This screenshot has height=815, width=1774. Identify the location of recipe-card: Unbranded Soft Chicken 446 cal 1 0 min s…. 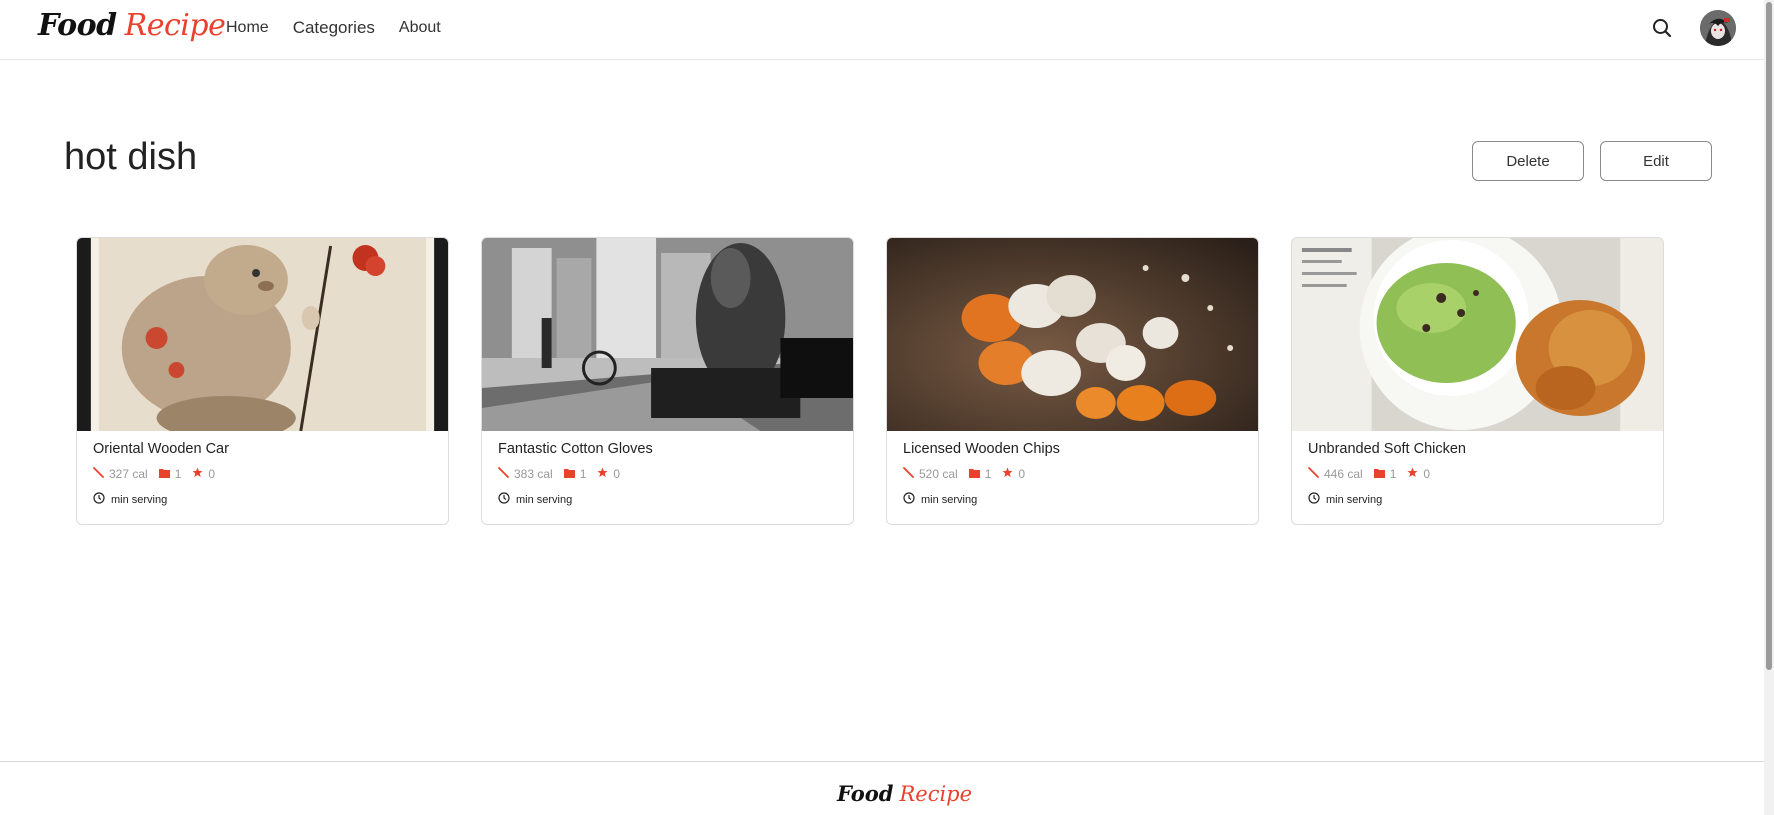
(1477, 381).